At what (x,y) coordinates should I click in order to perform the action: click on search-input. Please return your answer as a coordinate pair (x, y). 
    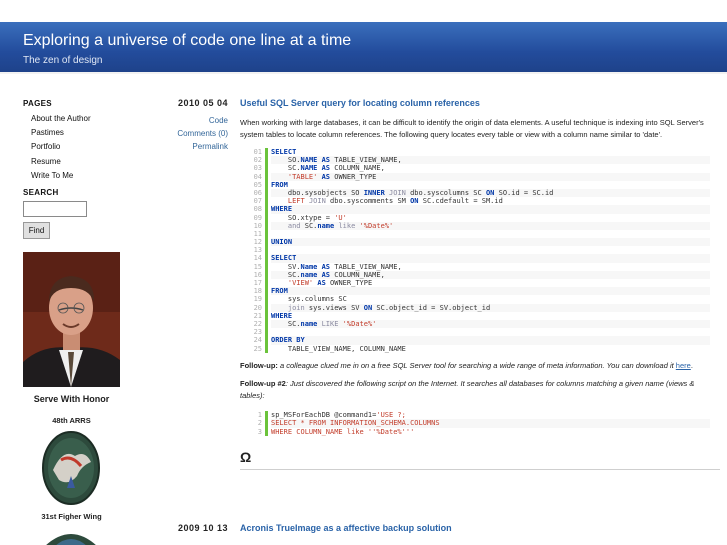
    Looking at the image, I should click on (55, 208).